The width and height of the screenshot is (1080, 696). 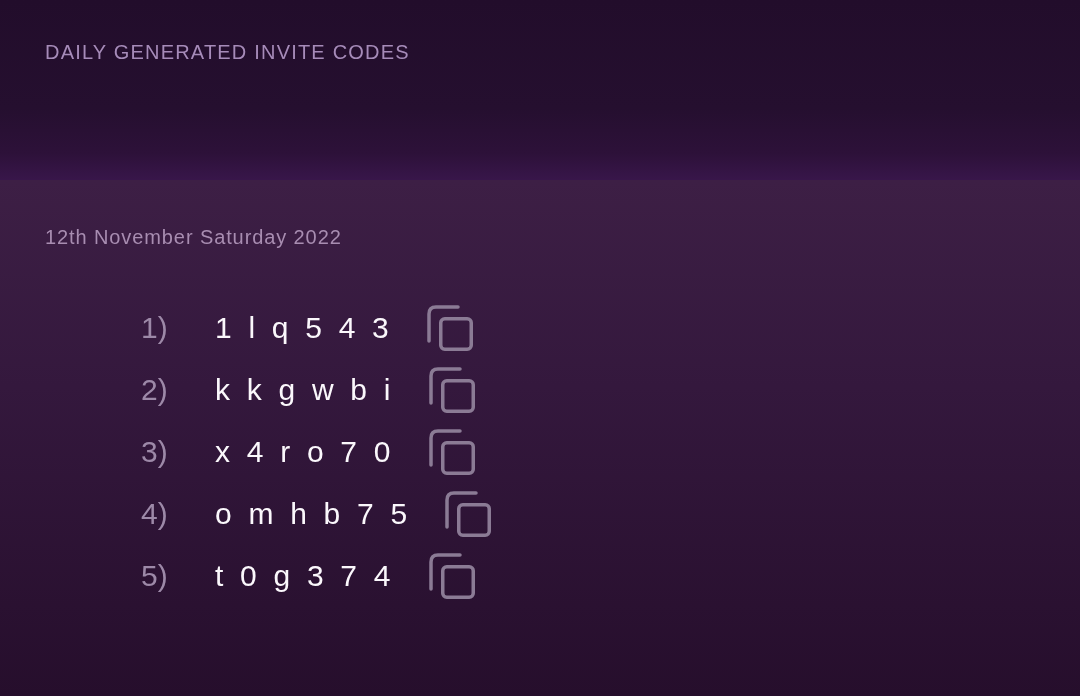 I want to click on invite-code: 1 l q 5 4 3, so click(x=304, y=328).